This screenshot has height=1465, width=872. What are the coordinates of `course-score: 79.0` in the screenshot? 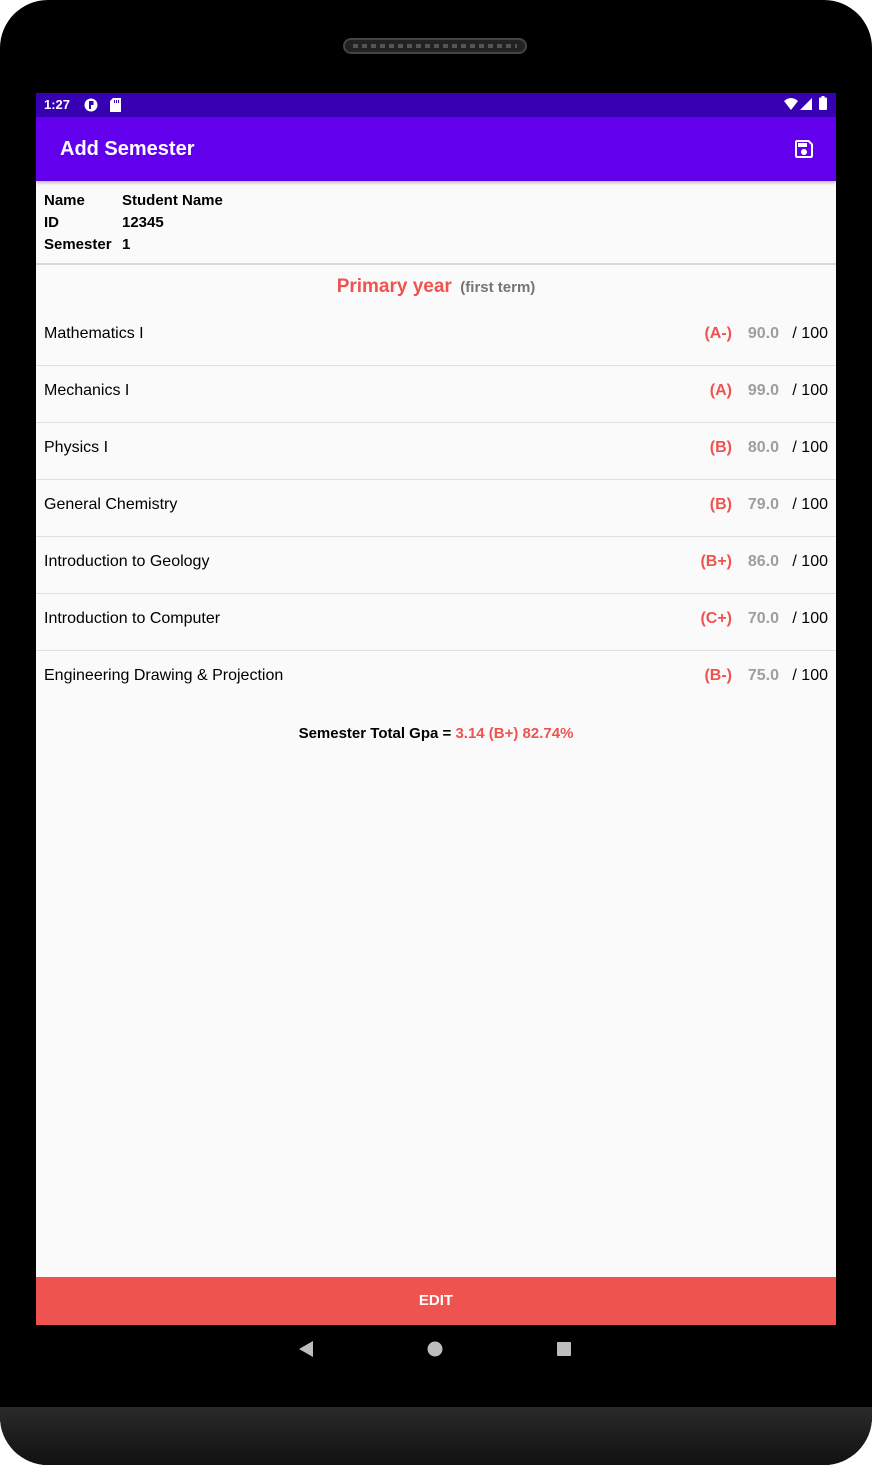 It's located at (763, 504).